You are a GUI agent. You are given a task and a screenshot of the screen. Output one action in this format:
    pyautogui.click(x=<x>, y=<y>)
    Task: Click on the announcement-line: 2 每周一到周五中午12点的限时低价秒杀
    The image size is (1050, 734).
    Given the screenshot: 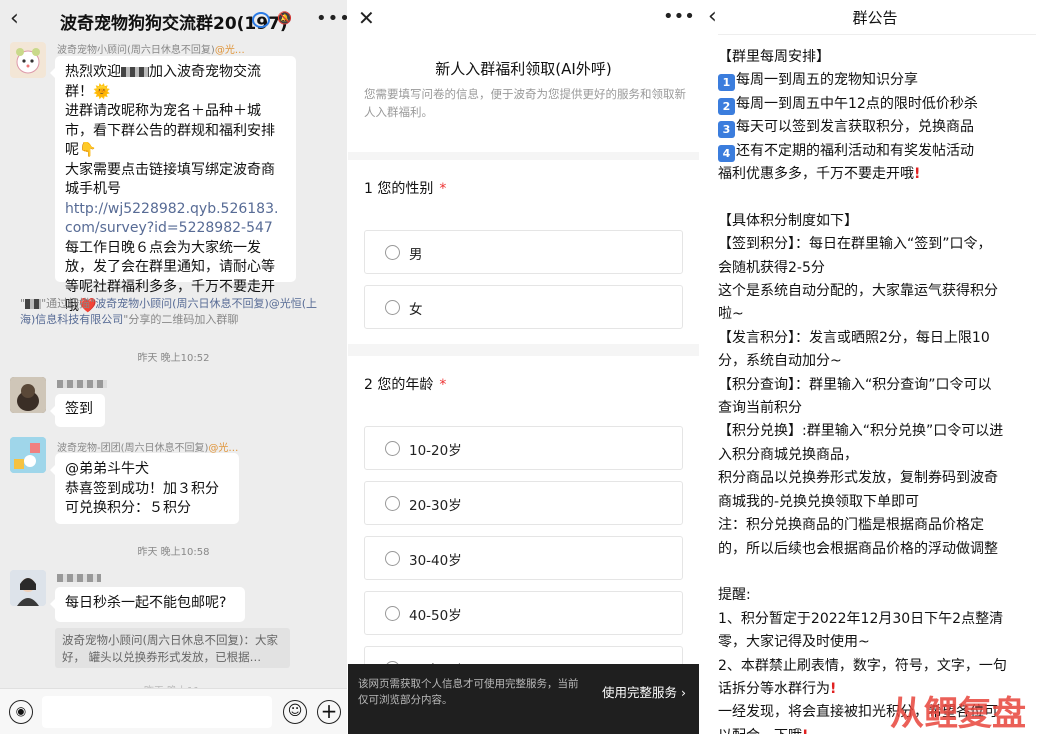 What is the action you would take?
    pyautogui.click(x=878, y=104)
    